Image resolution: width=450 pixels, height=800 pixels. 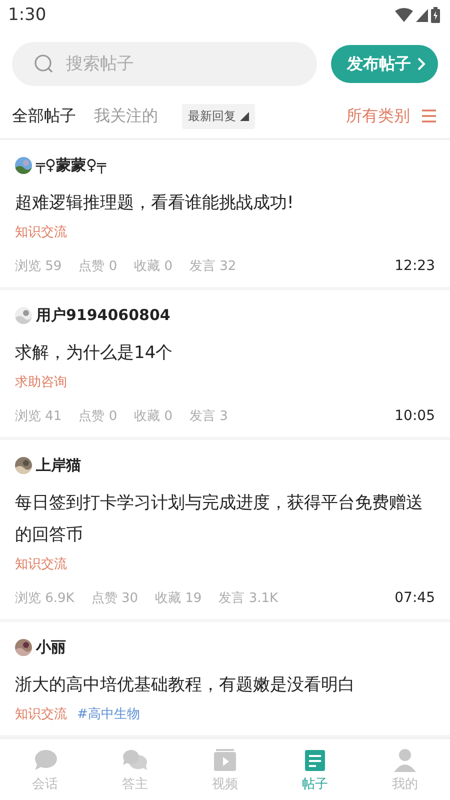 What do you see at coordinates (435, 15) in the screenshot?
I see `battery-icon` at bounding box center [435, 15].